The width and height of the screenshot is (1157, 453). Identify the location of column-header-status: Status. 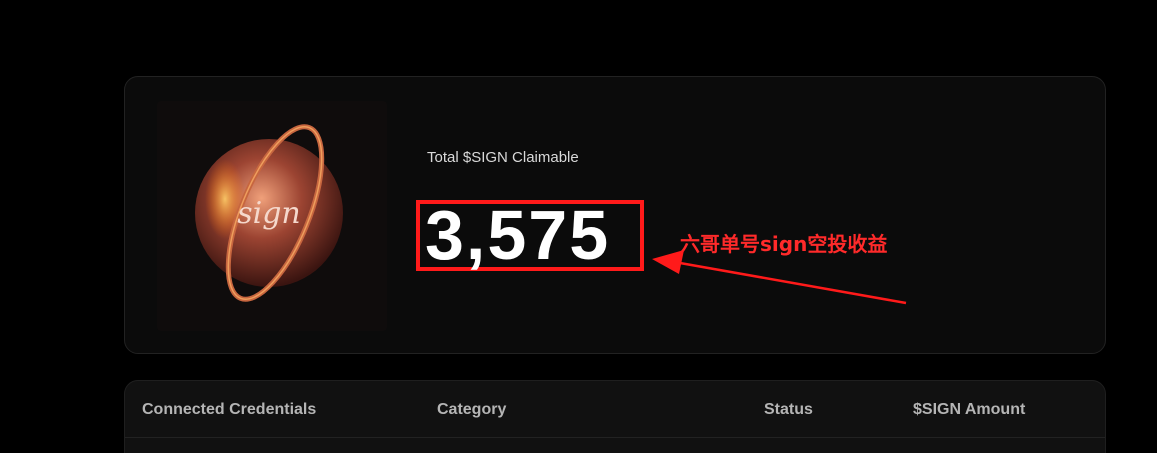
(788, 410).